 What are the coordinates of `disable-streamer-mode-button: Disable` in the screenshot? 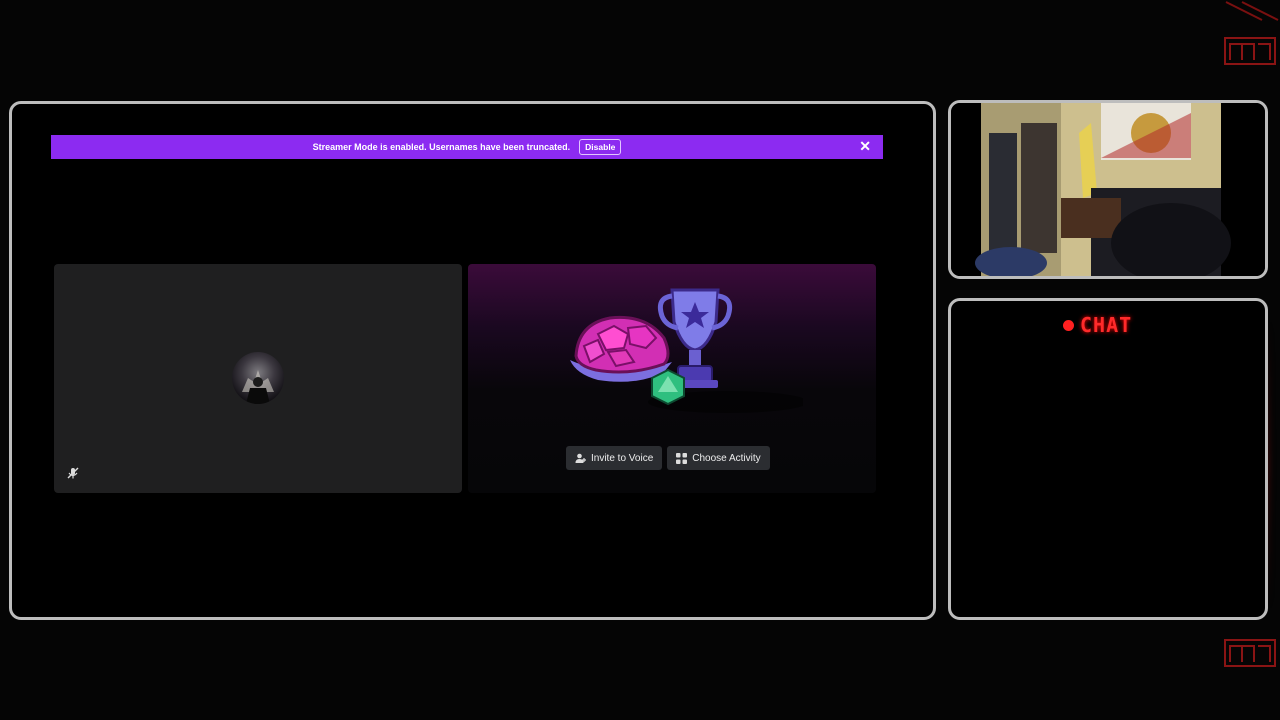 It's located at (600, 147).